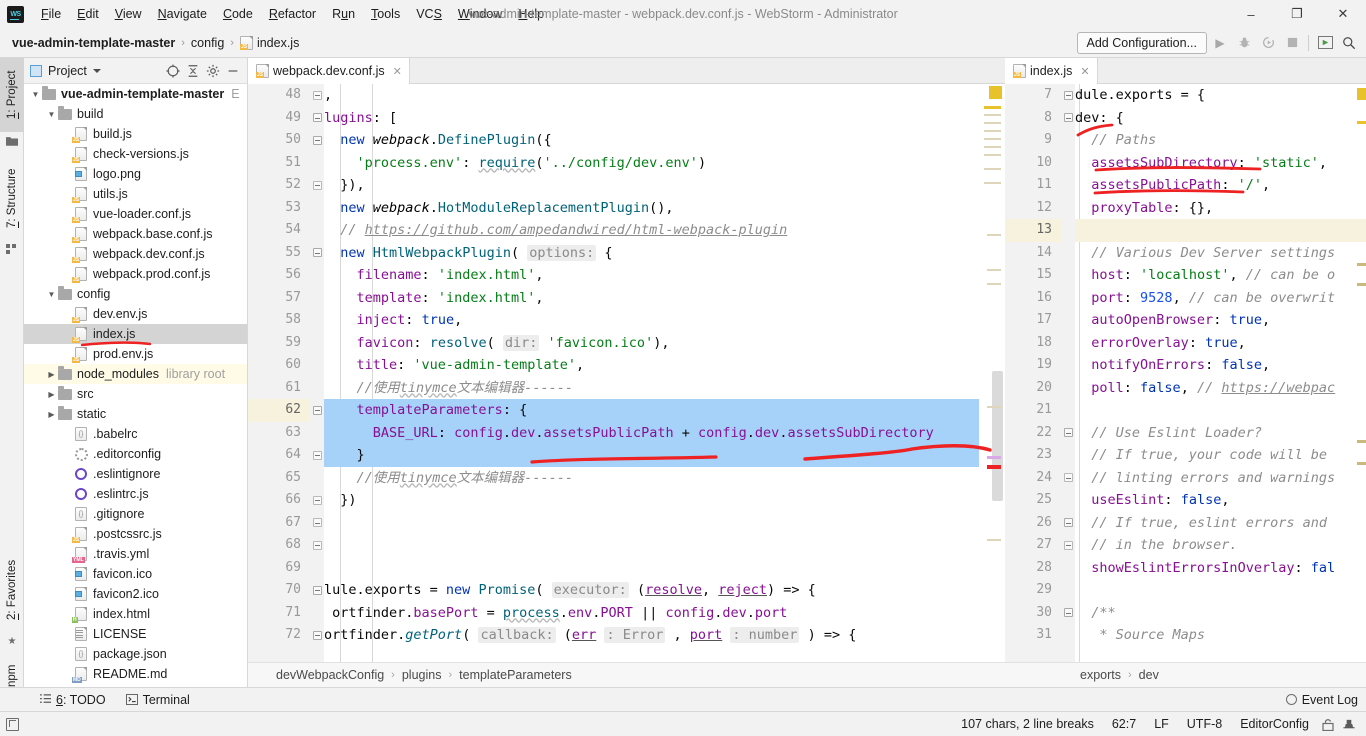  I want to click on code-line: new webpack.DefinePlugin({, so click(651, 140).